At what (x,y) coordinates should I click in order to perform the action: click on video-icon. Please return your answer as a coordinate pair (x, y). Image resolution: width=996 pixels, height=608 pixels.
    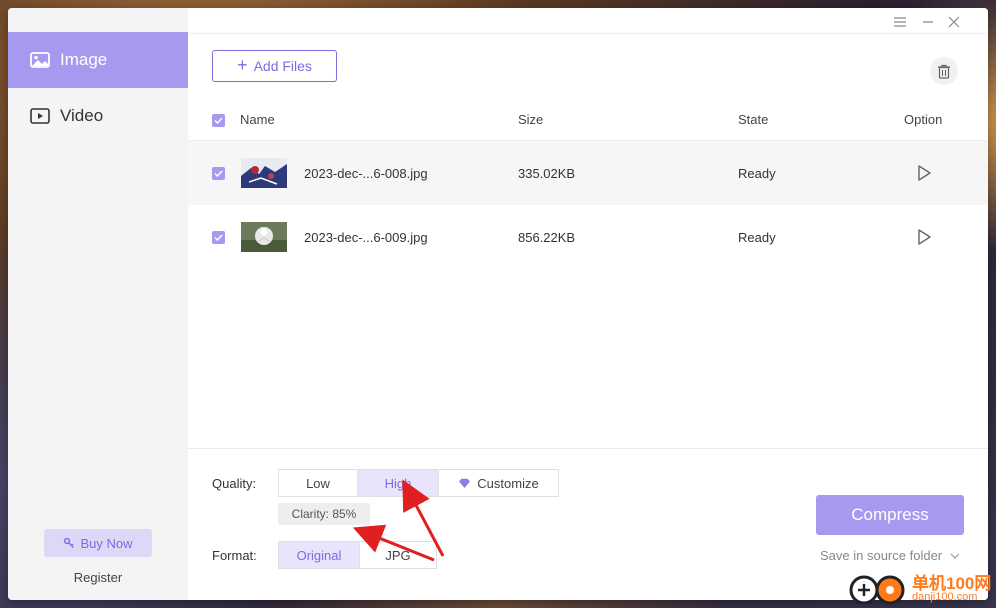
    Looking at the image, I should click on (40, 116).